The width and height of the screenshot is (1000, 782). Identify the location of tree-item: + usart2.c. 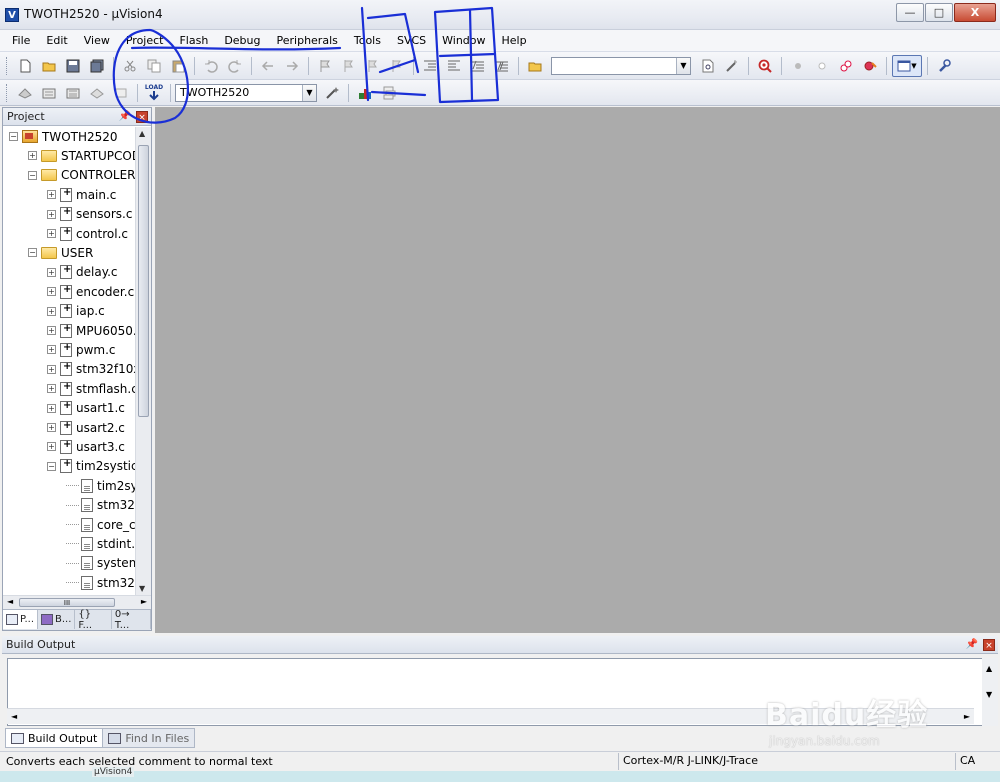
(86, 427).